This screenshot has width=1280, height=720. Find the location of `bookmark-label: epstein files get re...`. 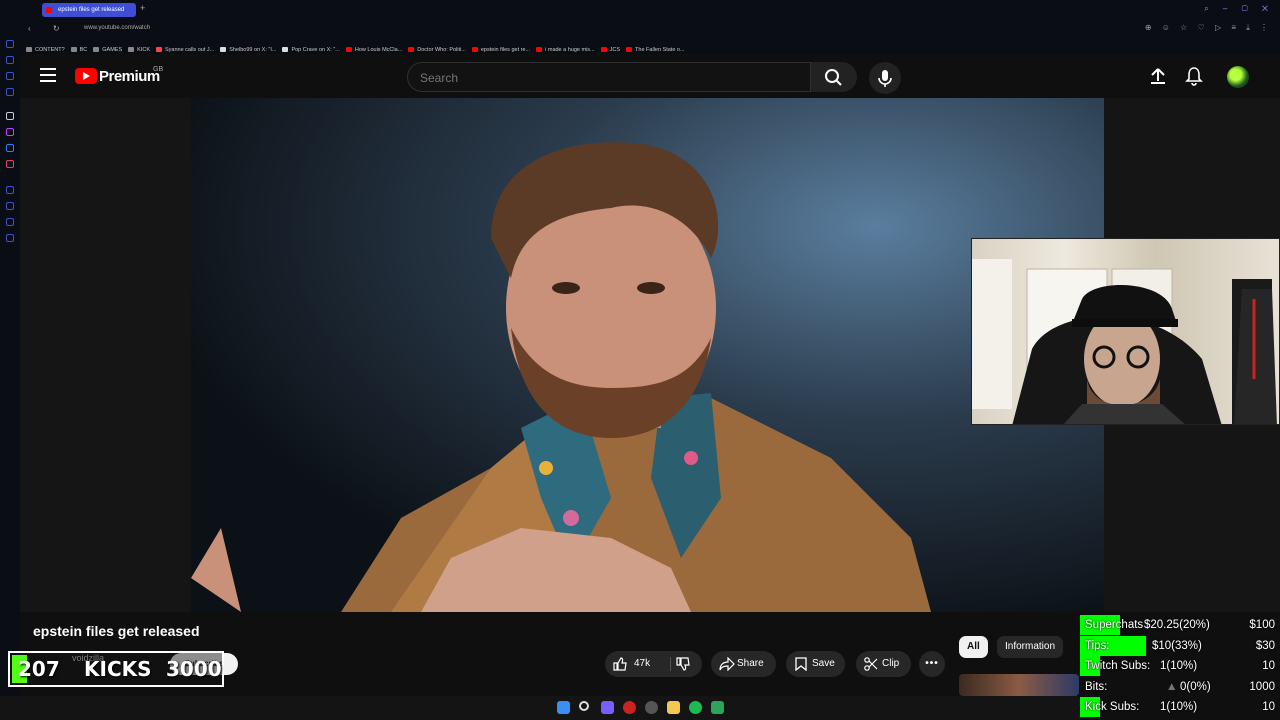

bookmark-label: epstein files get re... is located at coordinates (505, 50).